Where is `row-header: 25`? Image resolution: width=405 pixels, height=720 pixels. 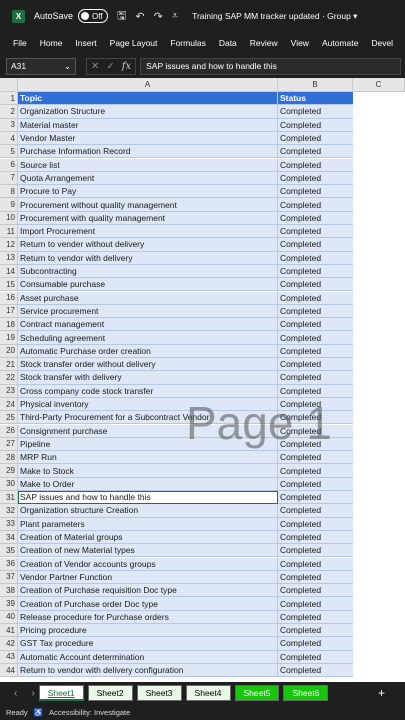
row-header: 25 is located at coordinates (9, 418).